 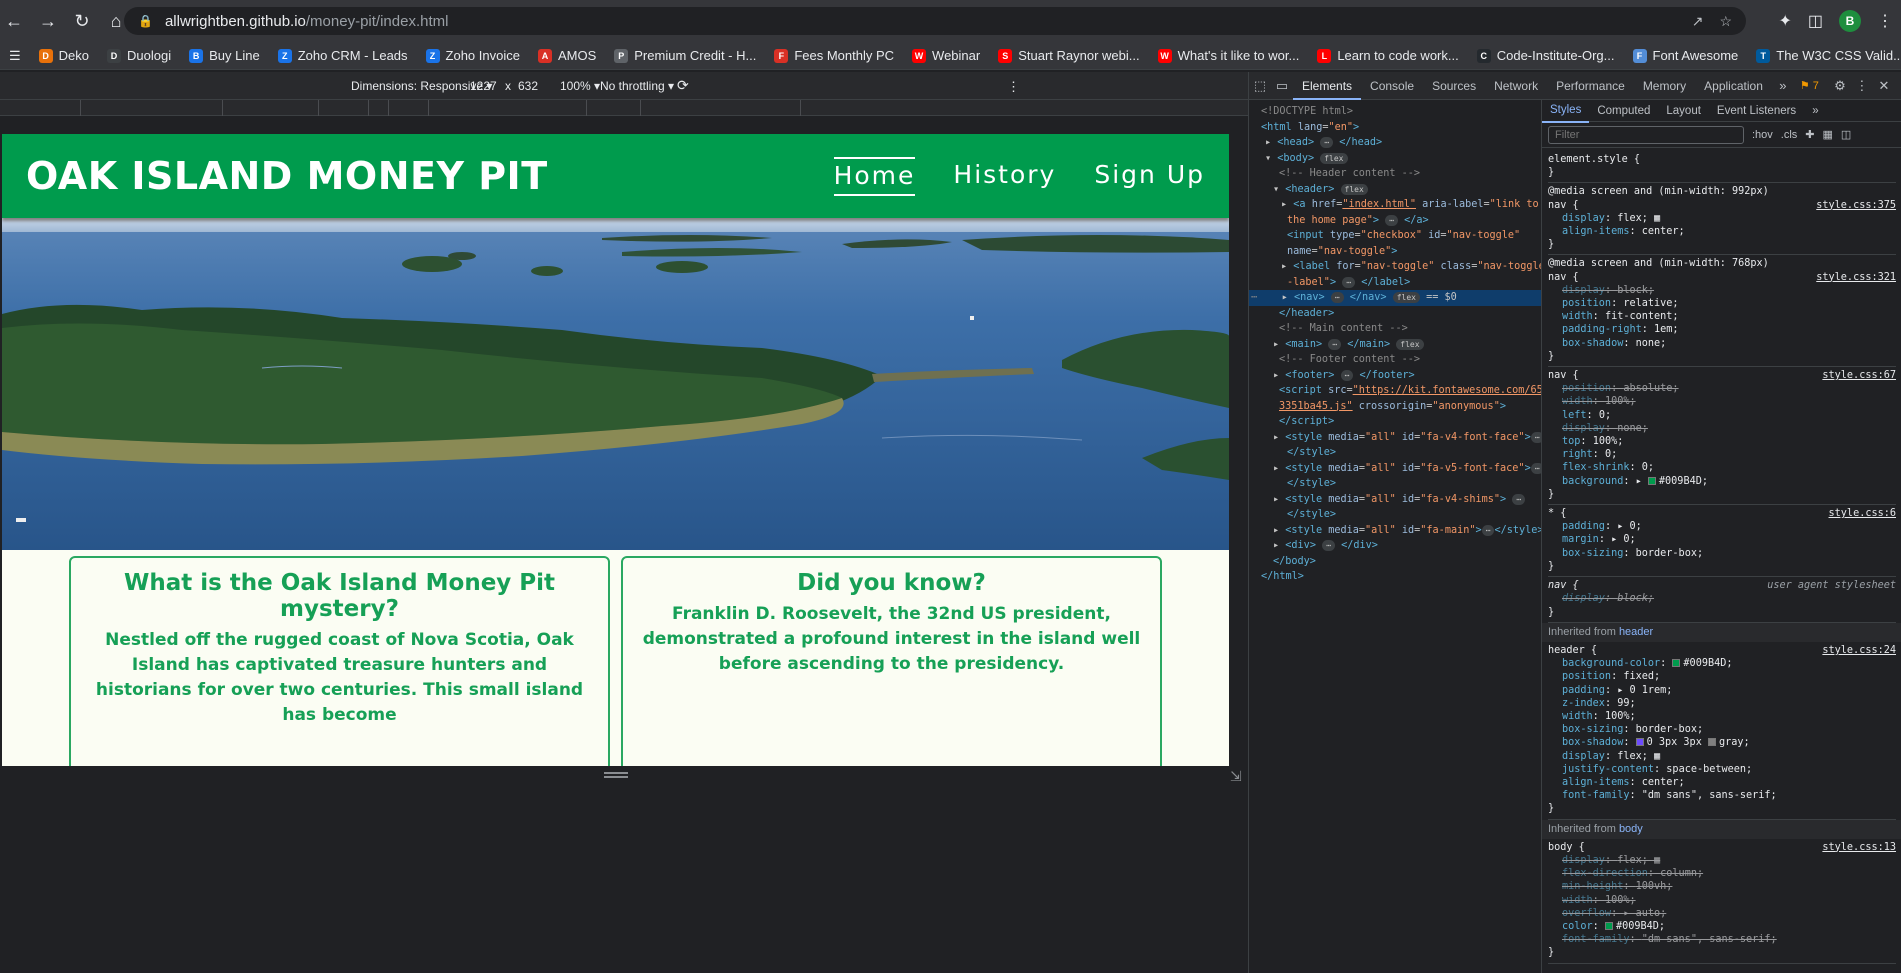 I want to click on forward-icon: →, so click(x=48, y=21).